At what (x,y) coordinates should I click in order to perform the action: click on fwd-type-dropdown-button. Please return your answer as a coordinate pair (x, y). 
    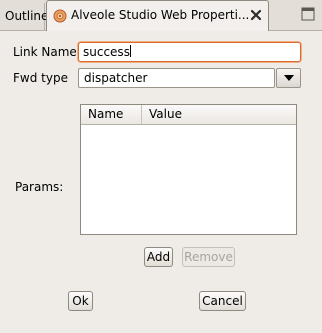
    Looking at the image, I should click on (288, 78).